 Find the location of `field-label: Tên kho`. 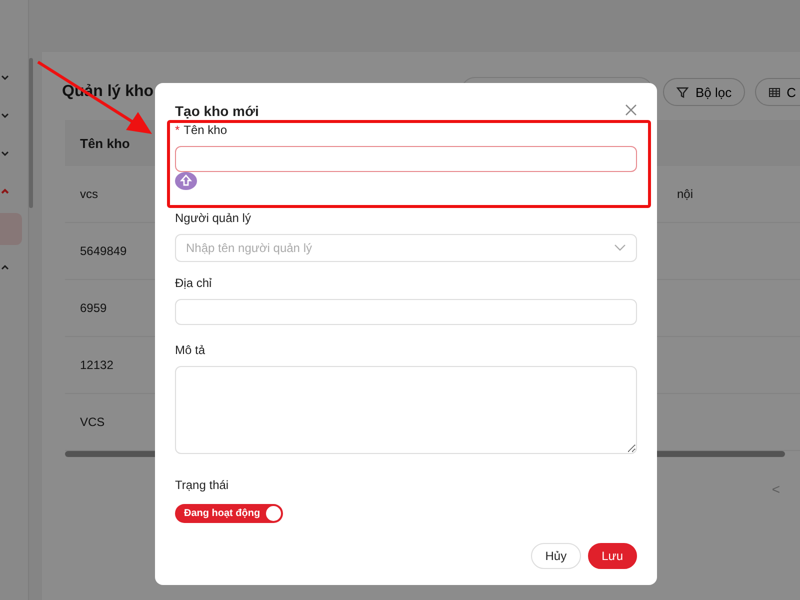

field-label: Tên kho is located at coordinates (206, 130).